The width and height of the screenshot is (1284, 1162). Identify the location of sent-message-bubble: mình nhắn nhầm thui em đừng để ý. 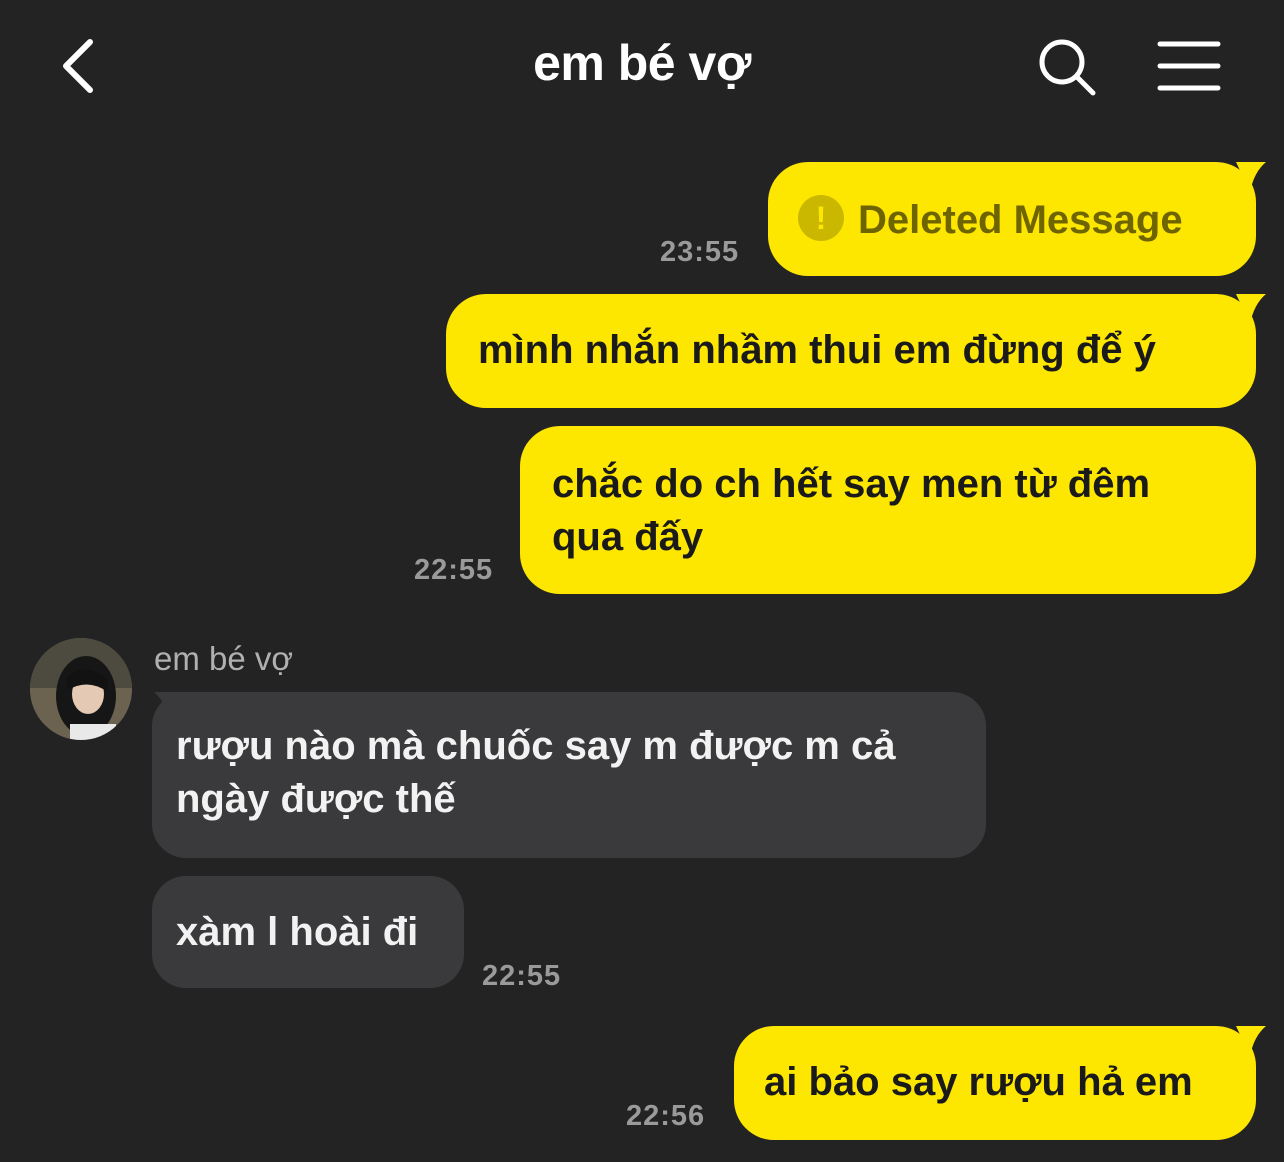
(851, 351).